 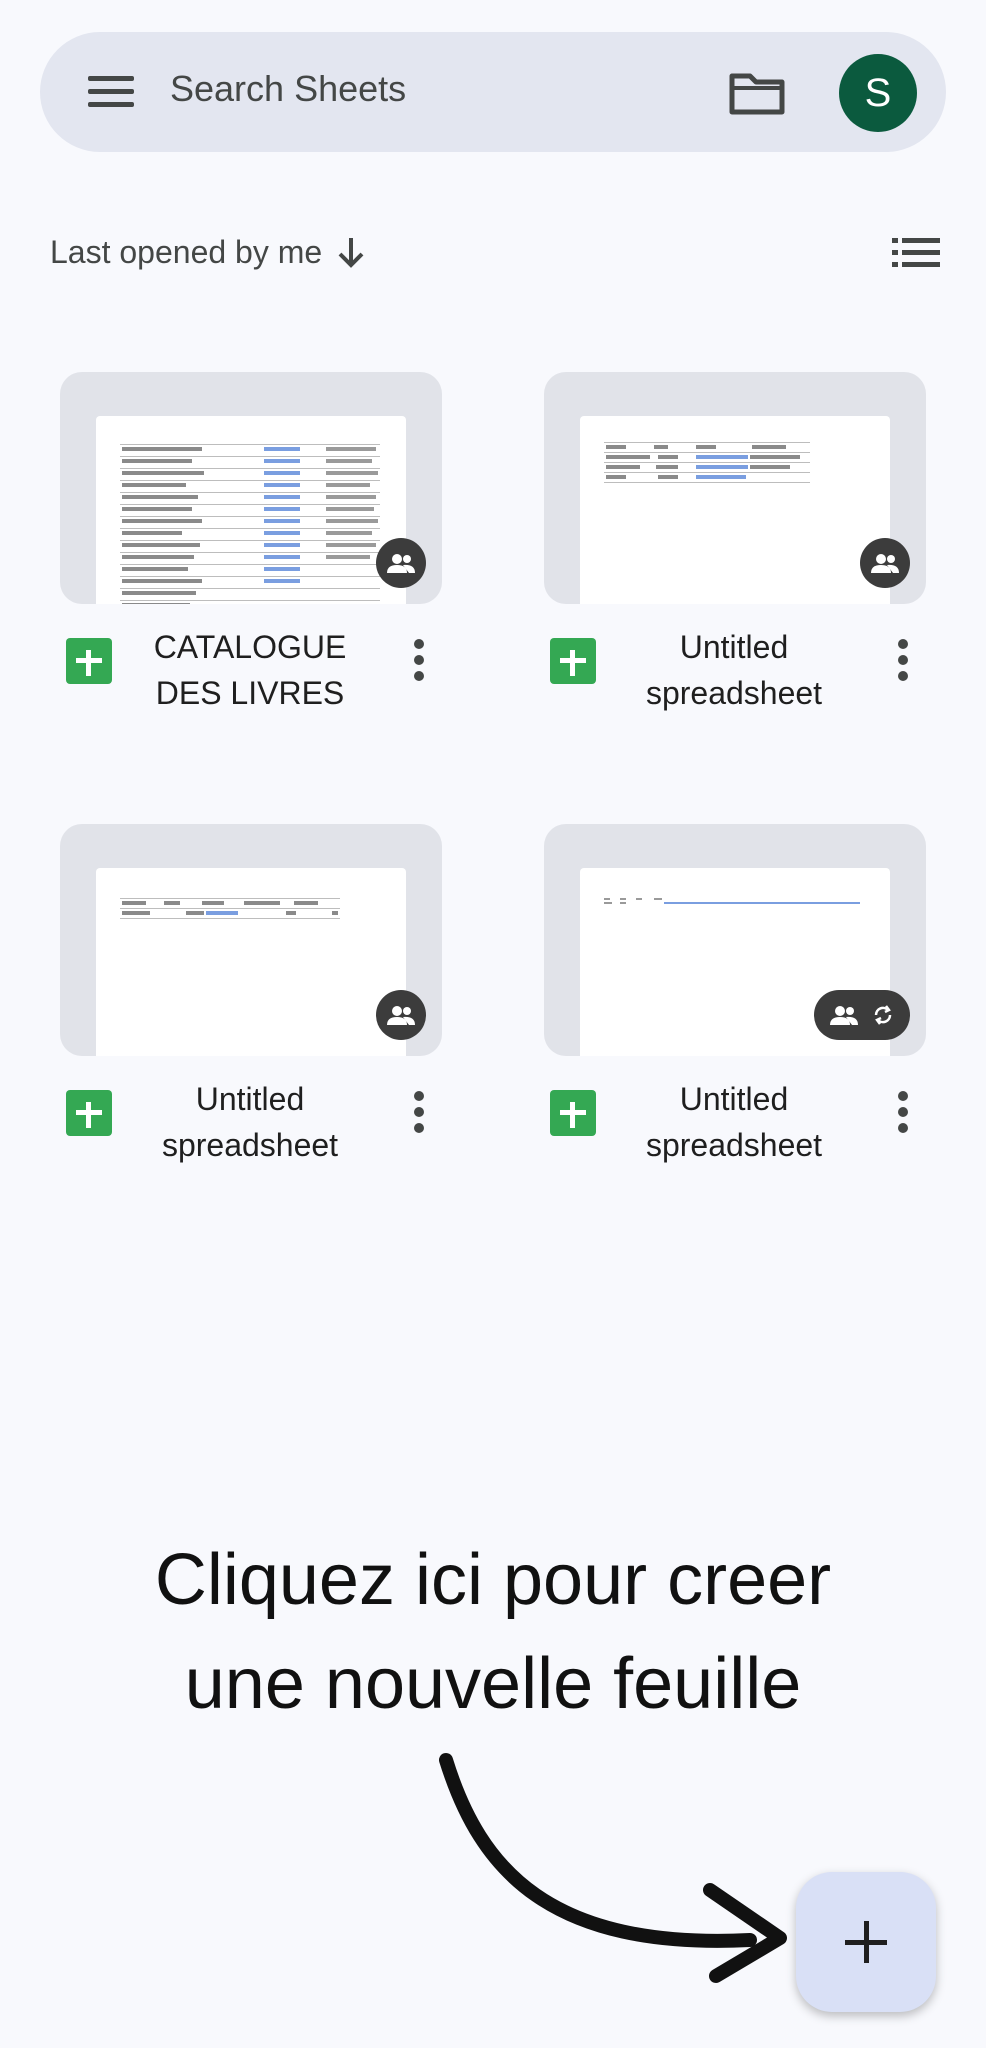 I want to click on arrow-down-icon, so click(x=351, y=252).